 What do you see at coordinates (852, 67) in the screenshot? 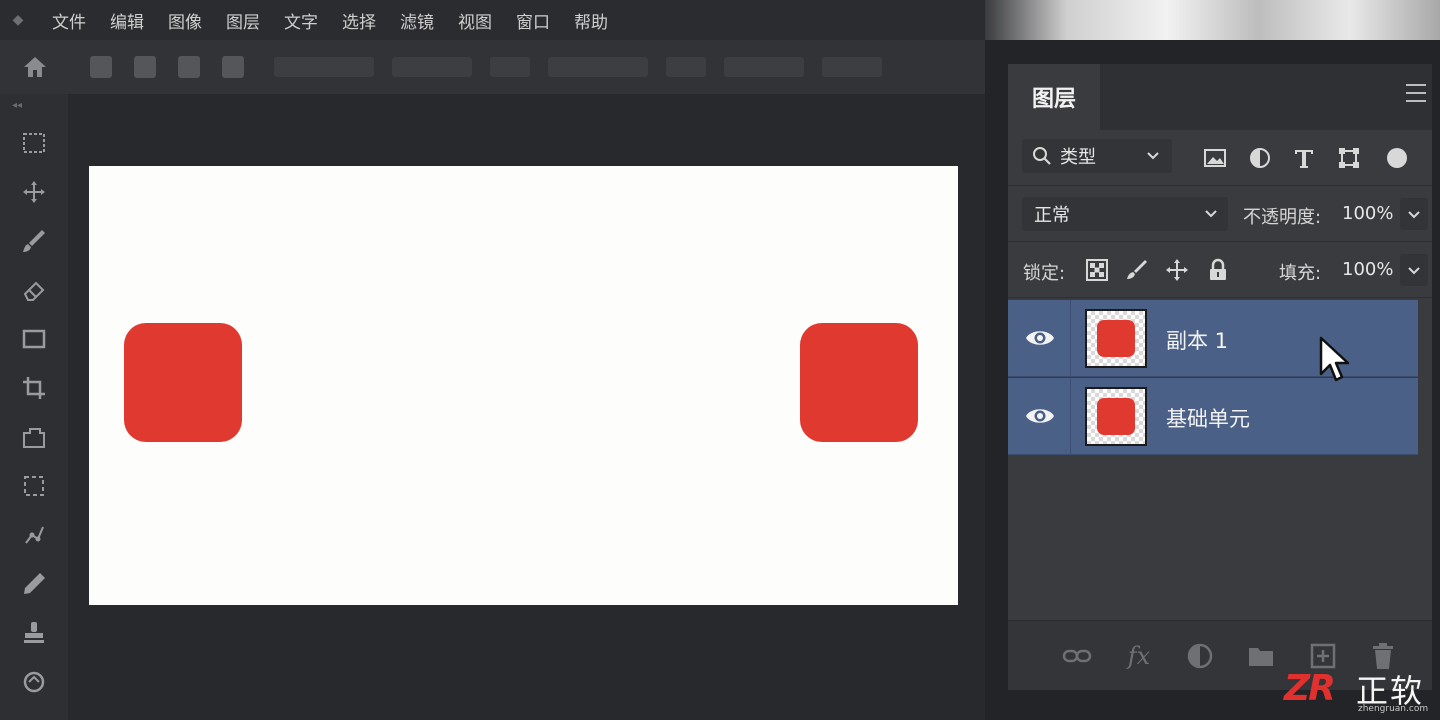
I see `select-mask-button` at bounding box center [852, 67].